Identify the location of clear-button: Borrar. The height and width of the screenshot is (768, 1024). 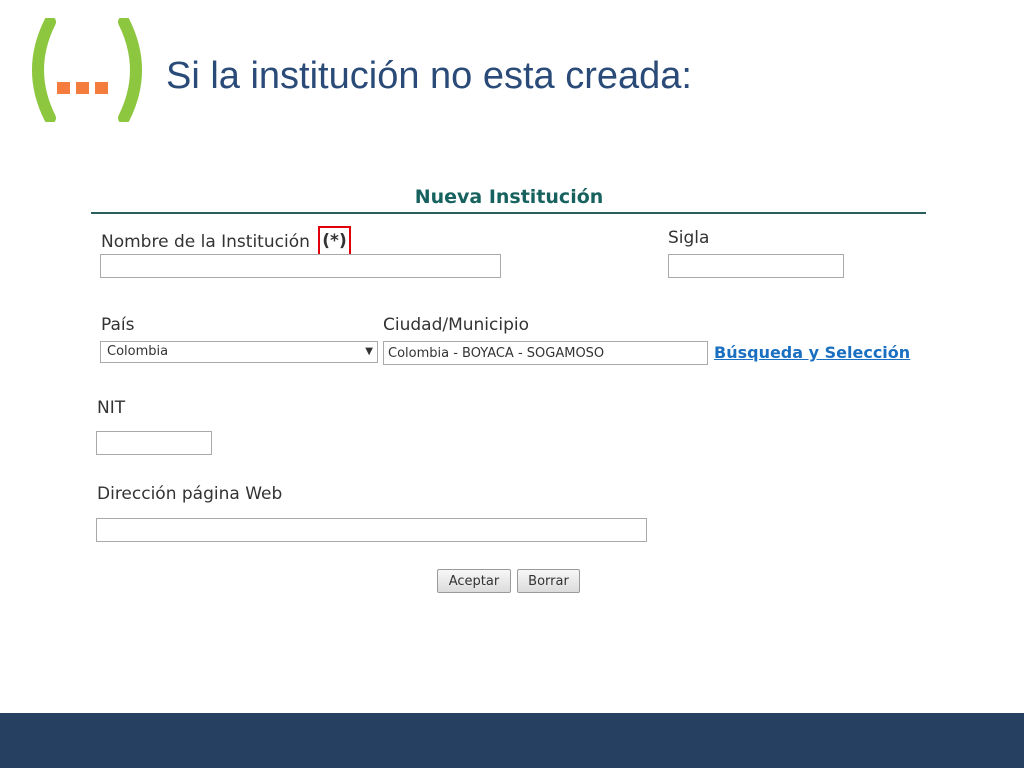
(548, 581).